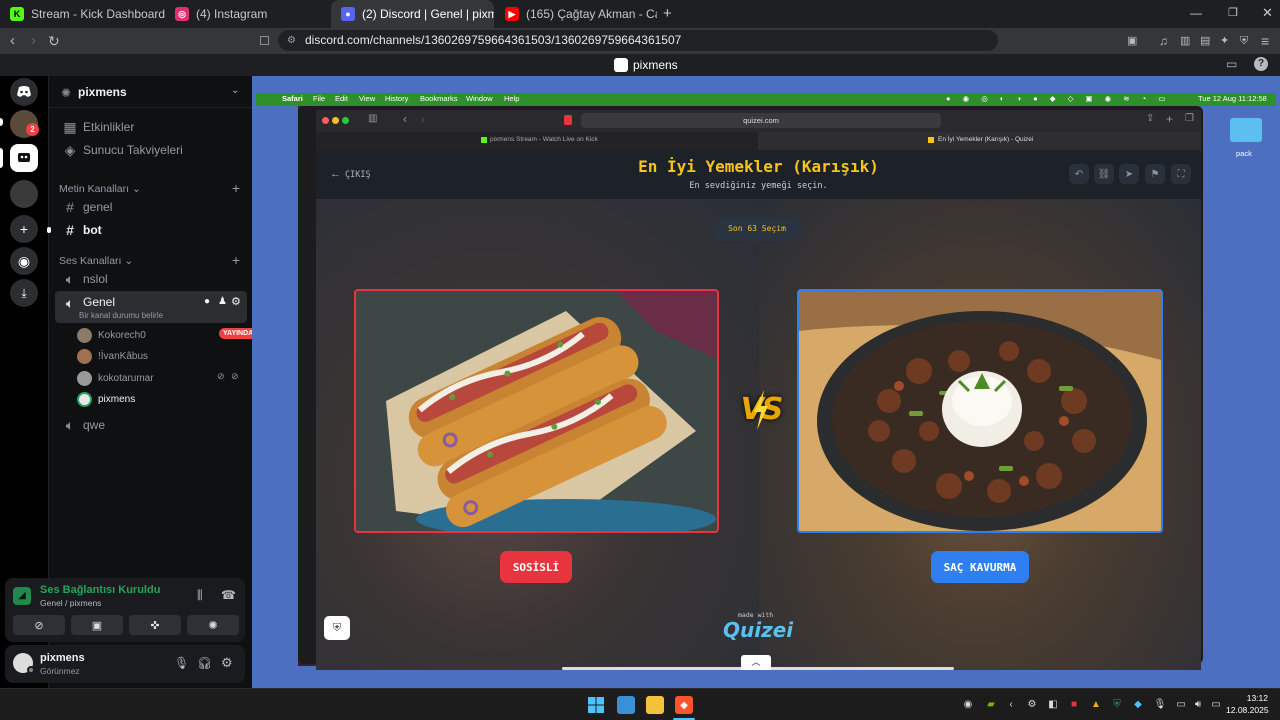 The image size is (1280, 720). I want to click on left-food-image, so click(536, 411).